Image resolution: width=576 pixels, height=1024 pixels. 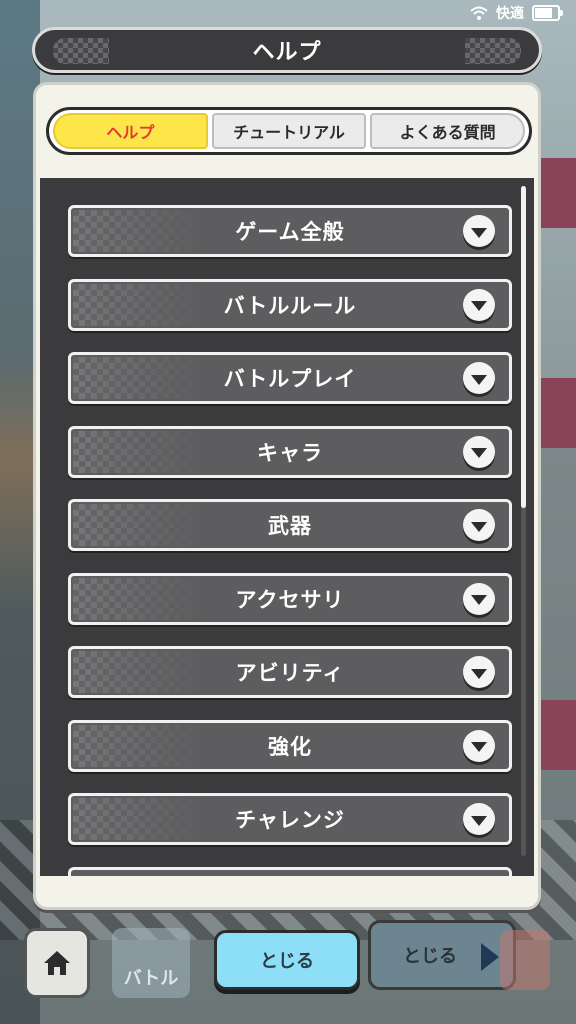 I want to click on carrier-text: 快適, so click(x=510, y=14).